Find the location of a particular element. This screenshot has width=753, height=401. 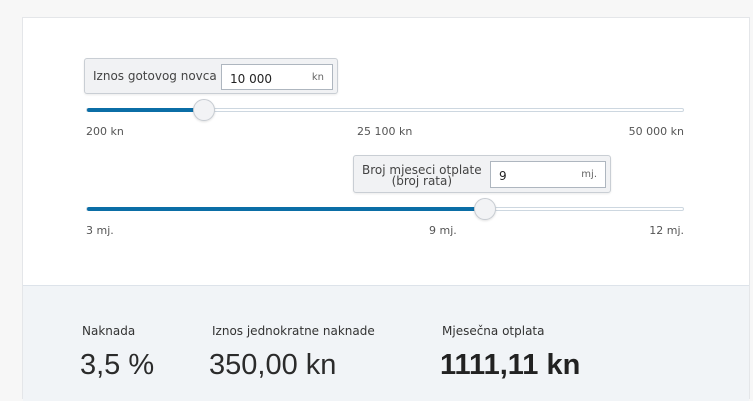

months-slider-fill is located at coordinates (286, 209).